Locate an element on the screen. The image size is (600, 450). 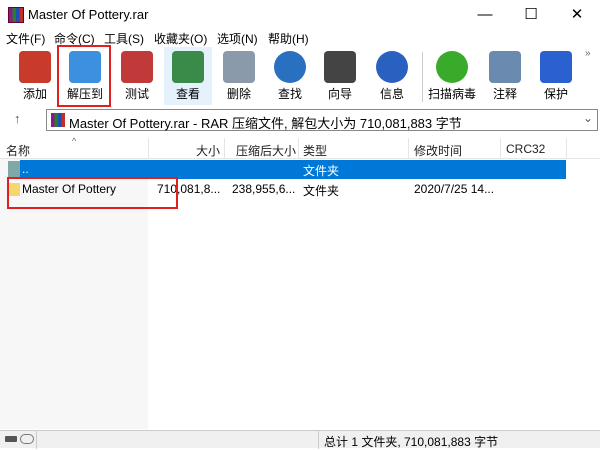
address-dropdown: ⌄ is located at coordinates (588, 118).